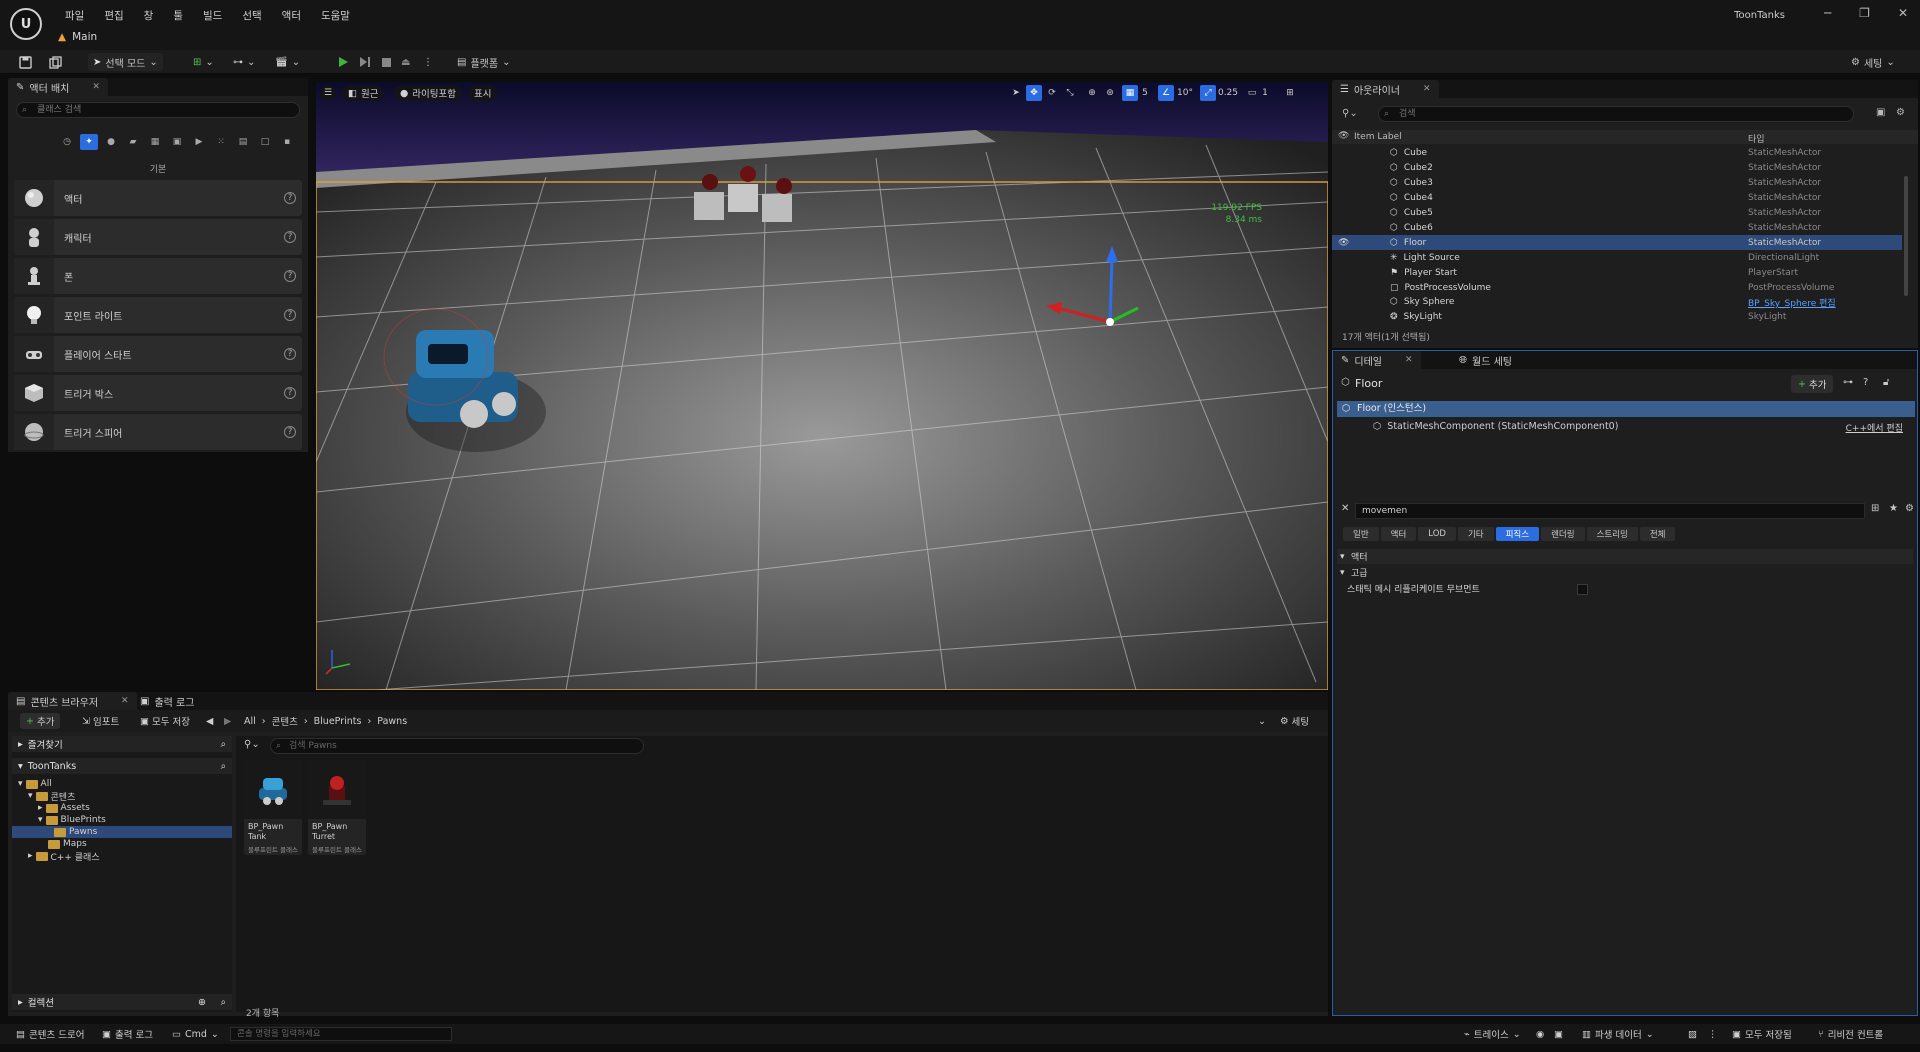 The height and width of the screenshot is (1052, 1920). Describe the element at coordinates (1610, 511) in the screenshot. I see `details-filter-input: movemen` at that location.